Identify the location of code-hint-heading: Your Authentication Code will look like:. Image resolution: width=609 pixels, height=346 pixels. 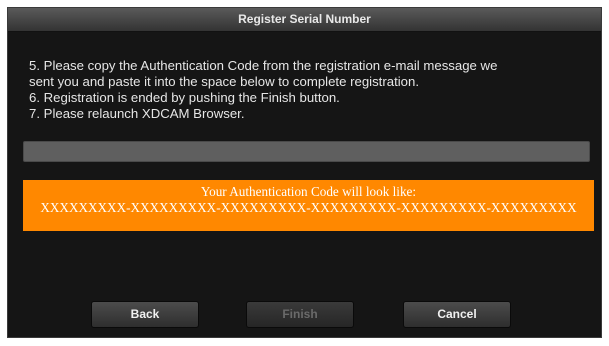
(308, 191).